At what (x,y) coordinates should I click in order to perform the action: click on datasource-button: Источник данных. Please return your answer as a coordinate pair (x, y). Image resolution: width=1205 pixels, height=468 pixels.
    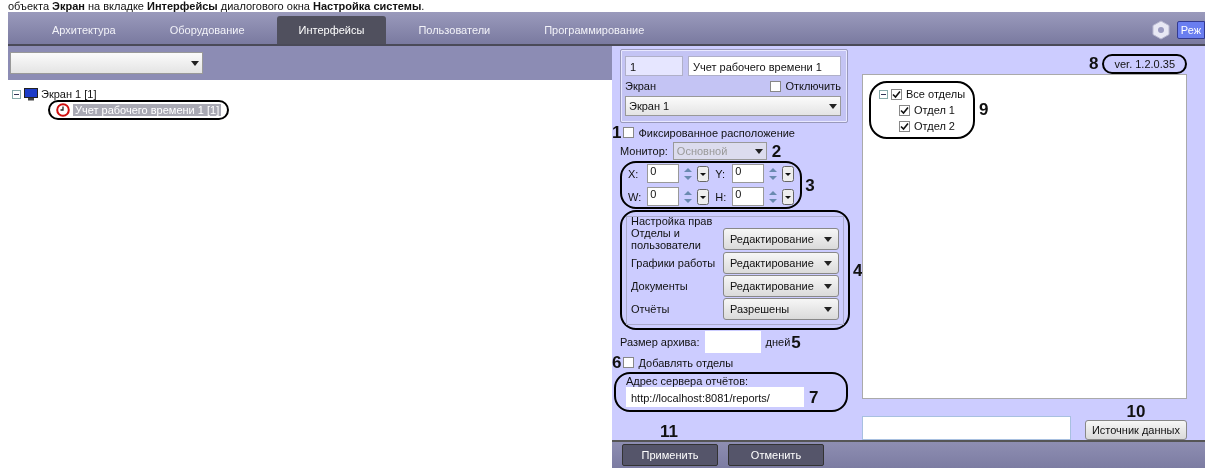
    Looking at the image, I should click on (1135, 430).